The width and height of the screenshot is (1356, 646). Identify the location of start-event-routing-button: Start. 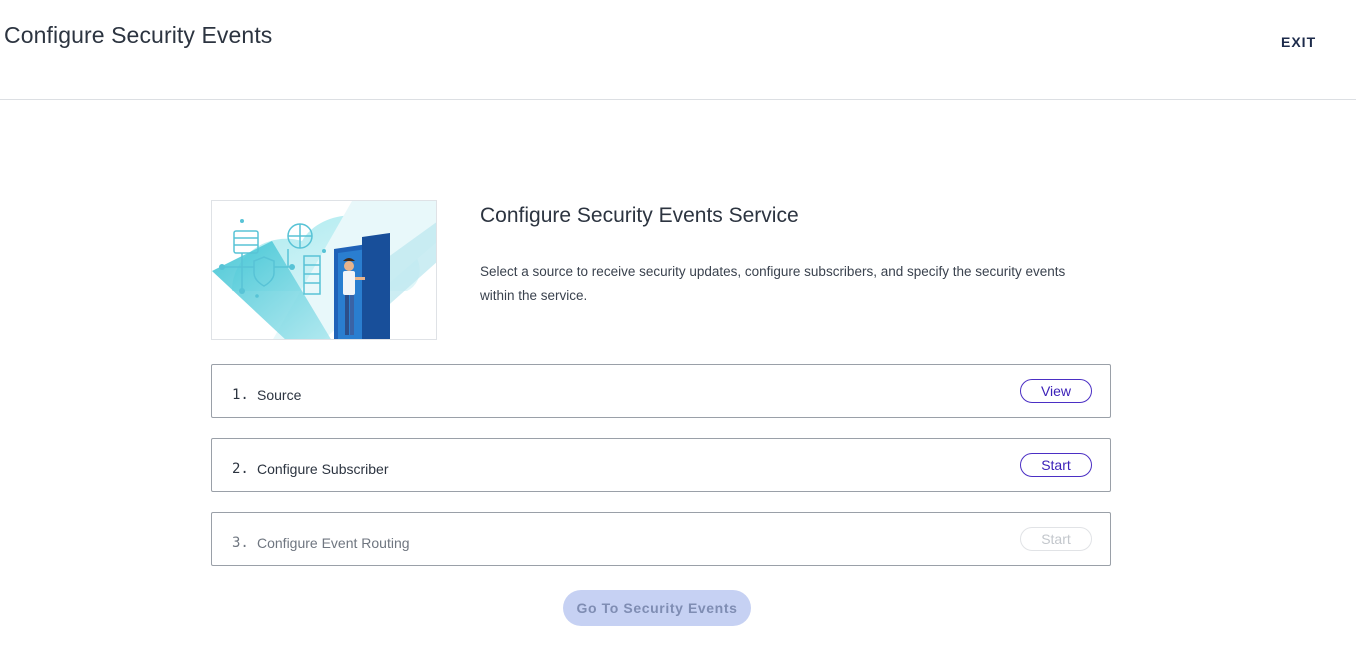
(1056, 539).